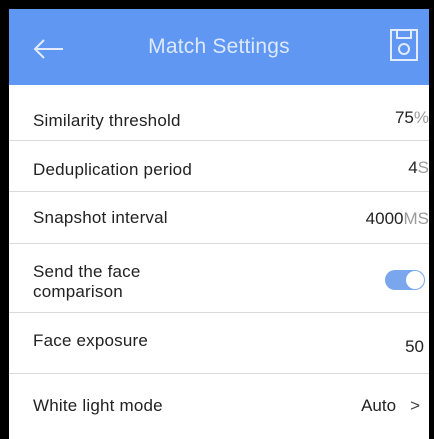 This screenshot has height=439, width=434. What do you see at coordinates (414, 347) in the screenshot?
I see `face-exposure-value: 50` at bounding box center [414, 347].